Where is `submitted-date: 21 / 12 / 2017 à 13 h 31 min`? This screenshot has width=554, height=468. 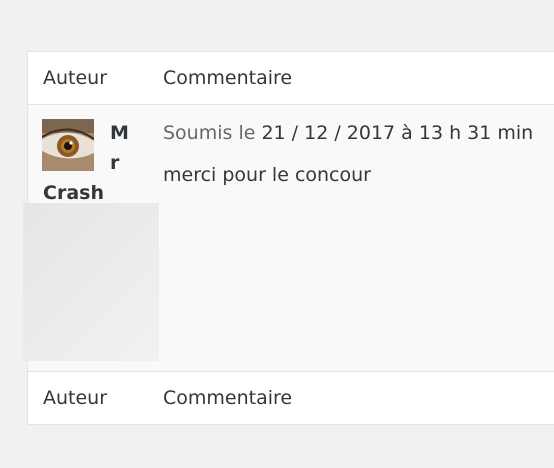
submitted-date: 21 / 12 / 2017 à 13 h 31 min is located at coordinates (397, 133).